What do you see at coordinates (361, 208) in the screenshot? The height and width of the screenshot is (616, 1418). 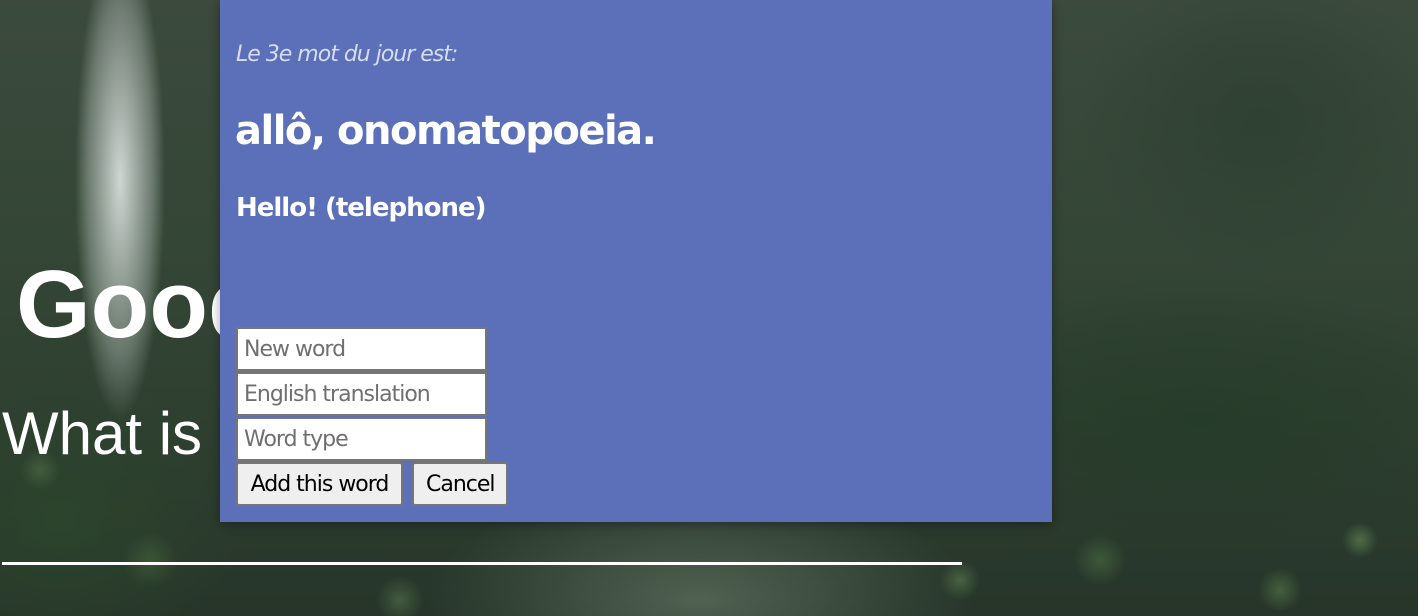 I see `word-translation: Hello! (telephone)` at bounding box center [361, 208].